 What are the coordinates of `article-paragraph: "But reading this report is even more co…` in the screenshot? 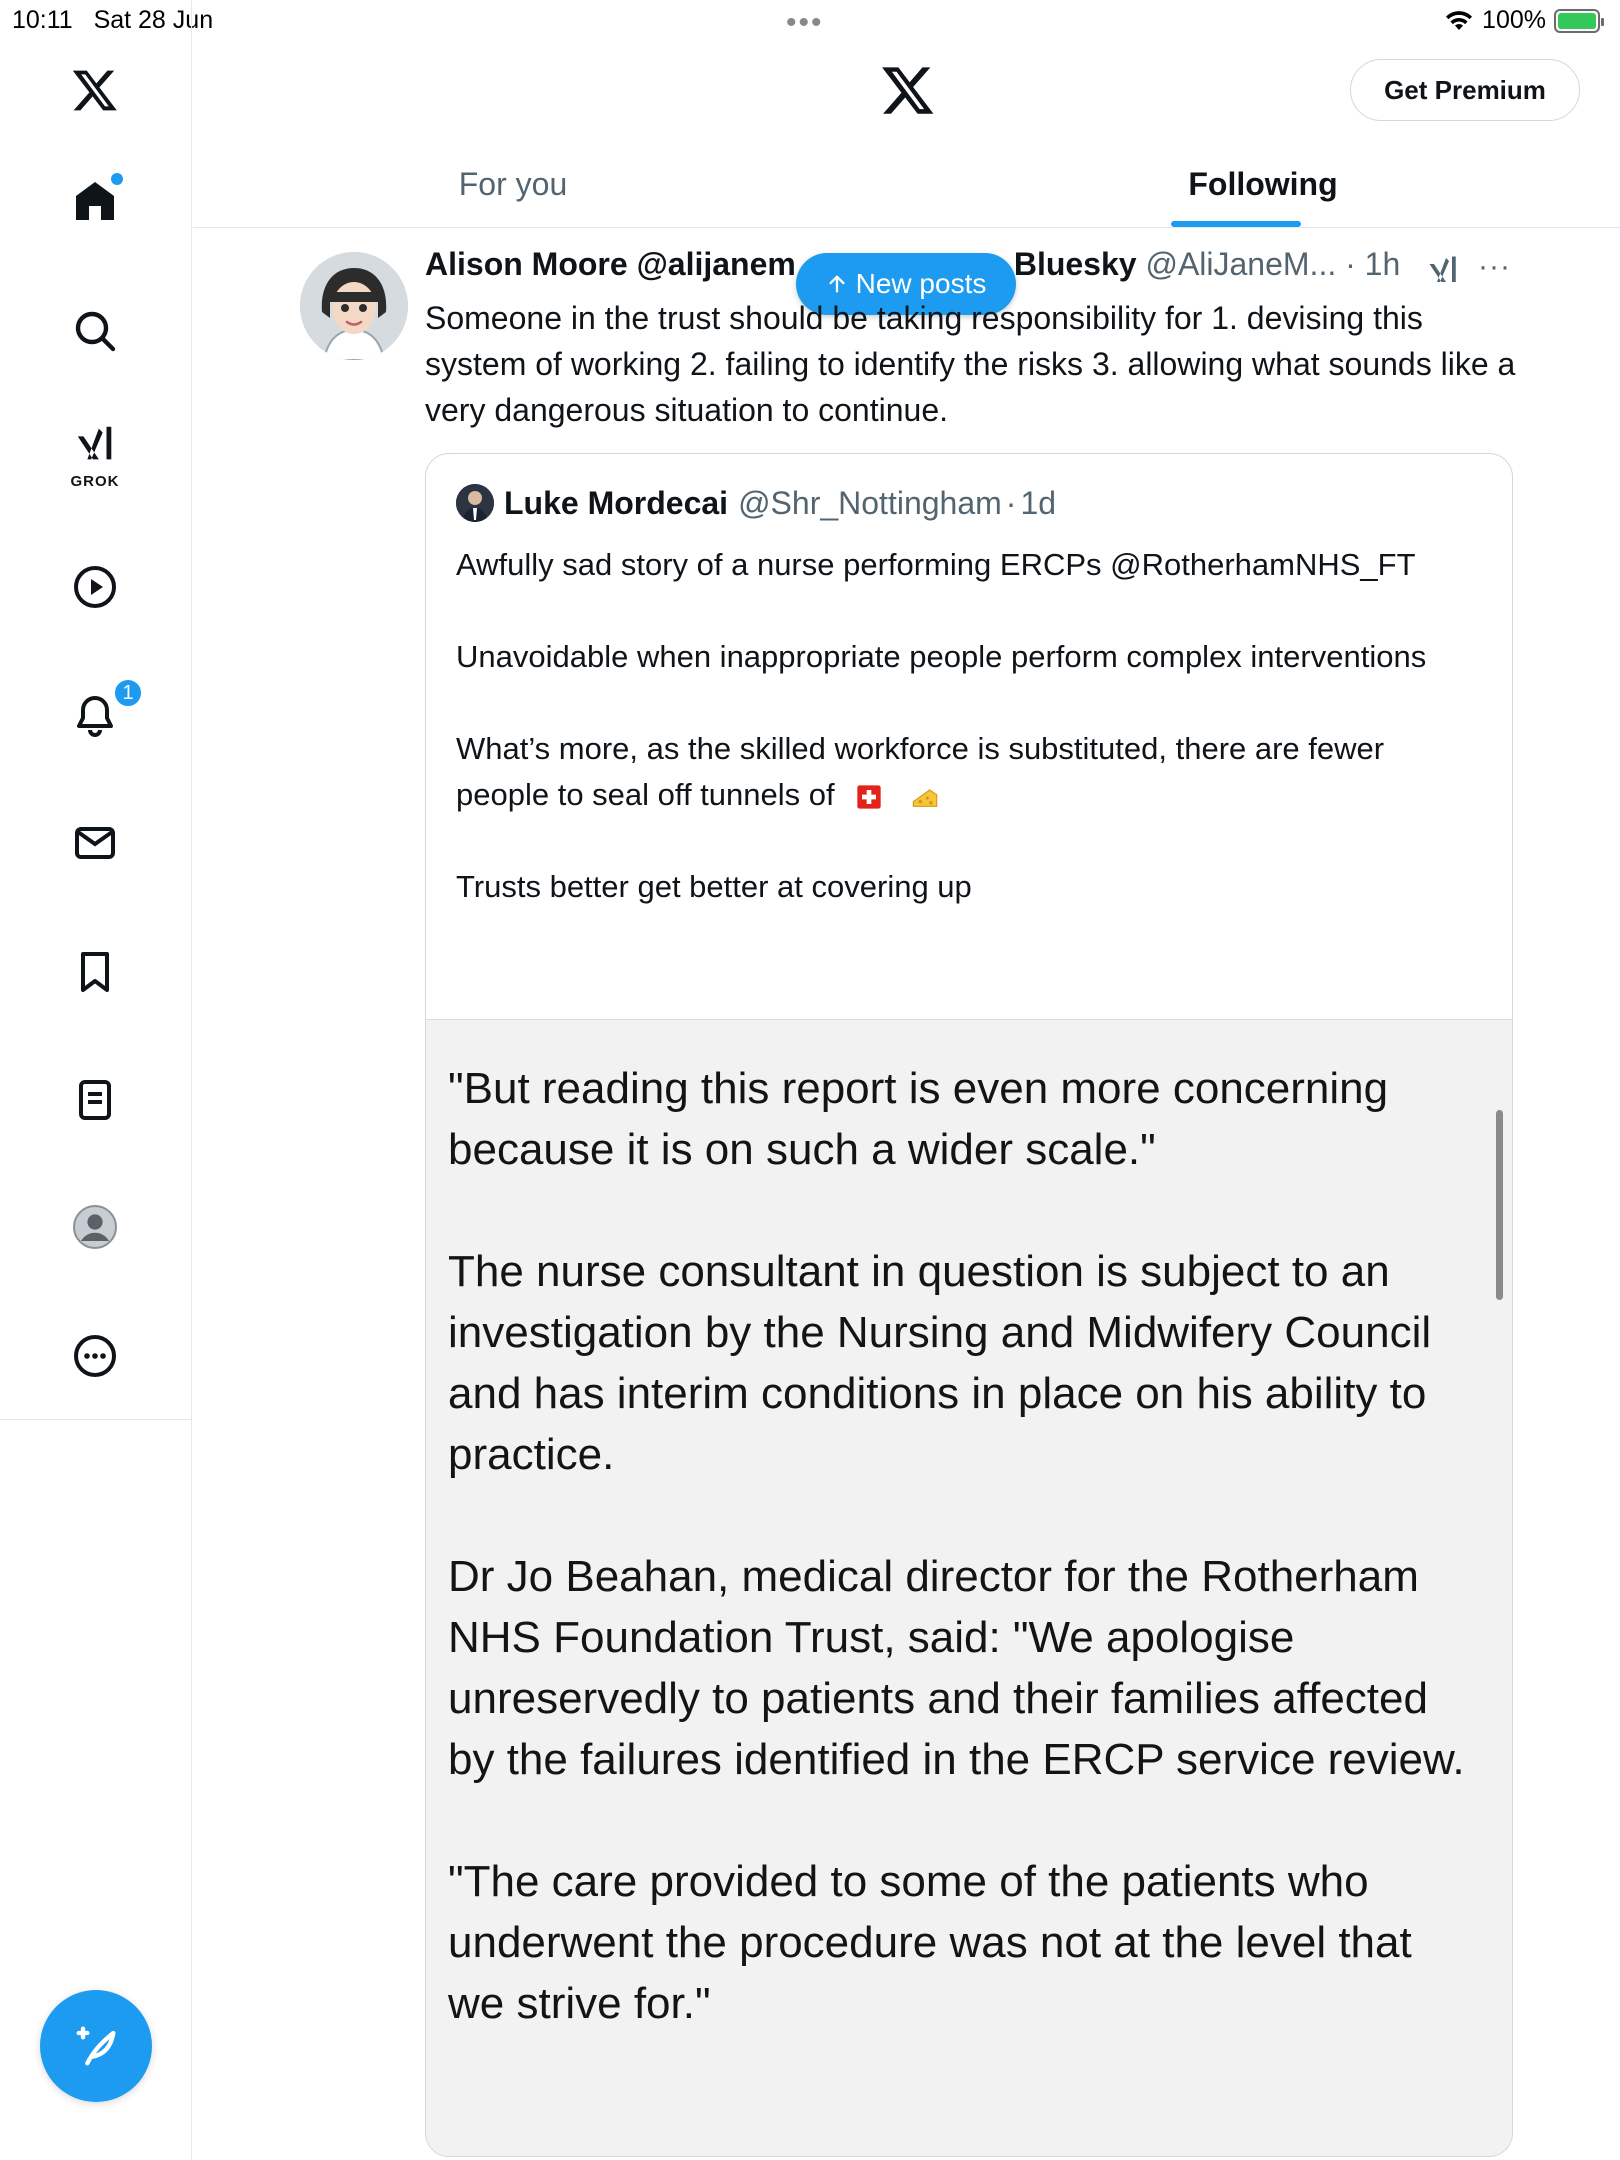 It's located at (918, 1119).